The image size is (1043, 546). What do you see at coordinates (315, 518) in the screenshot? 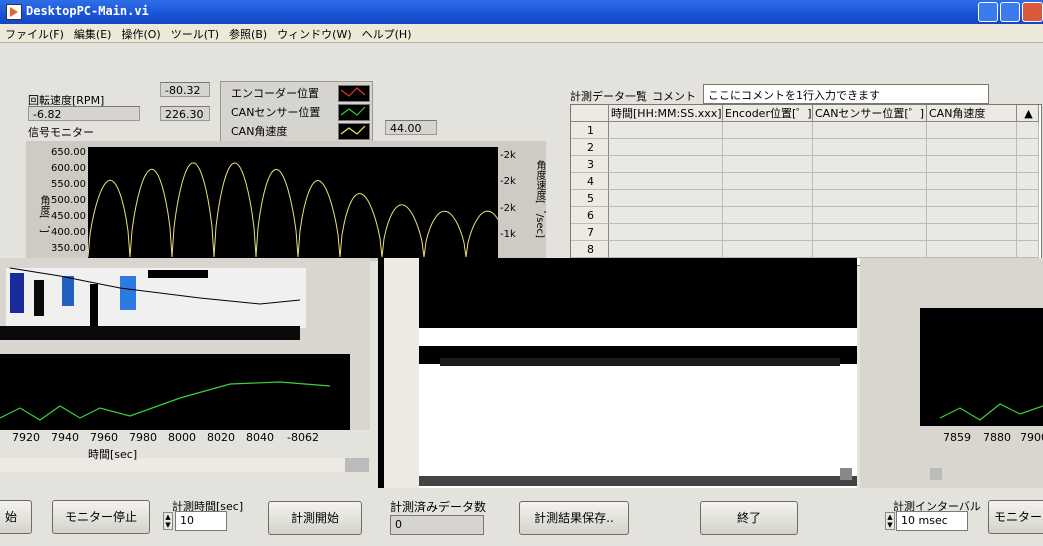
I see `measure-start-button: 計測開始` at bounding box center [315, 518].